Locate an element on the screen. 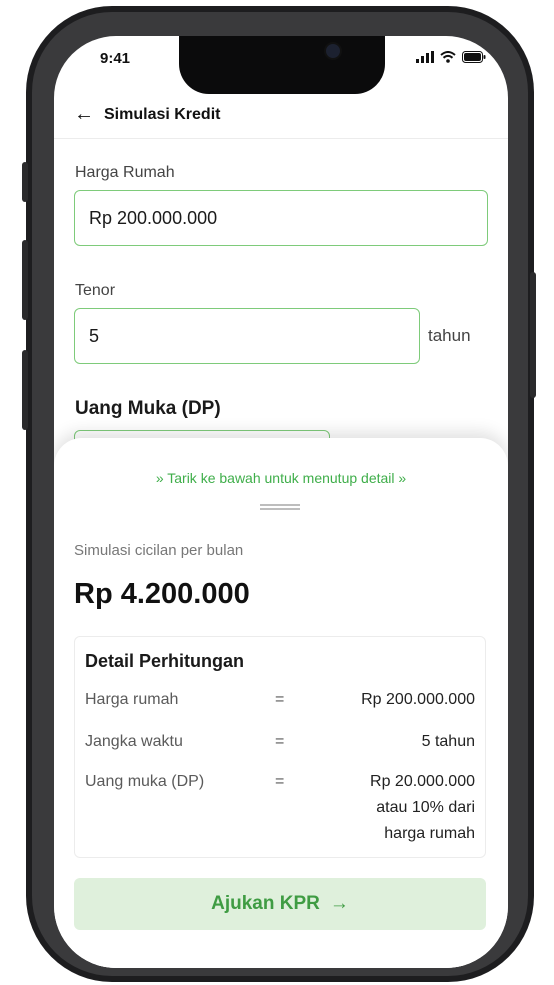 This screenshot has height=985, width=554. detail-row-label: Harga rumah is located at coordinates (132, 699).